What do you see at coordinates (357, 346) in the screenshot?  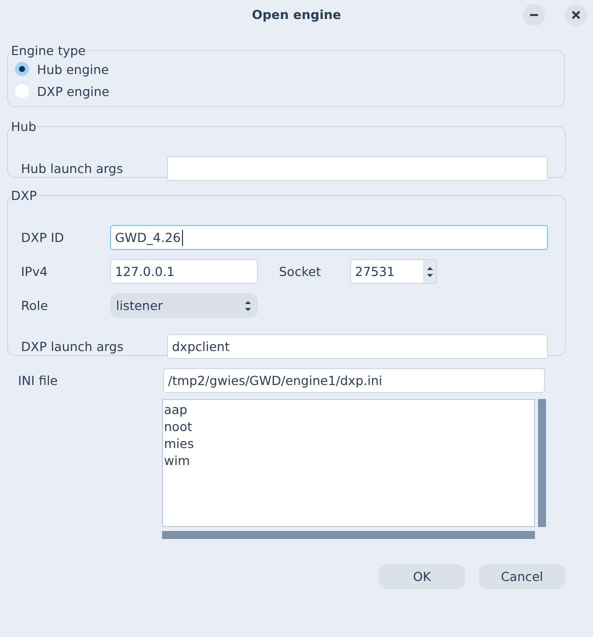 I see `input-field: dxpclient` at bounding box center [357, 346].